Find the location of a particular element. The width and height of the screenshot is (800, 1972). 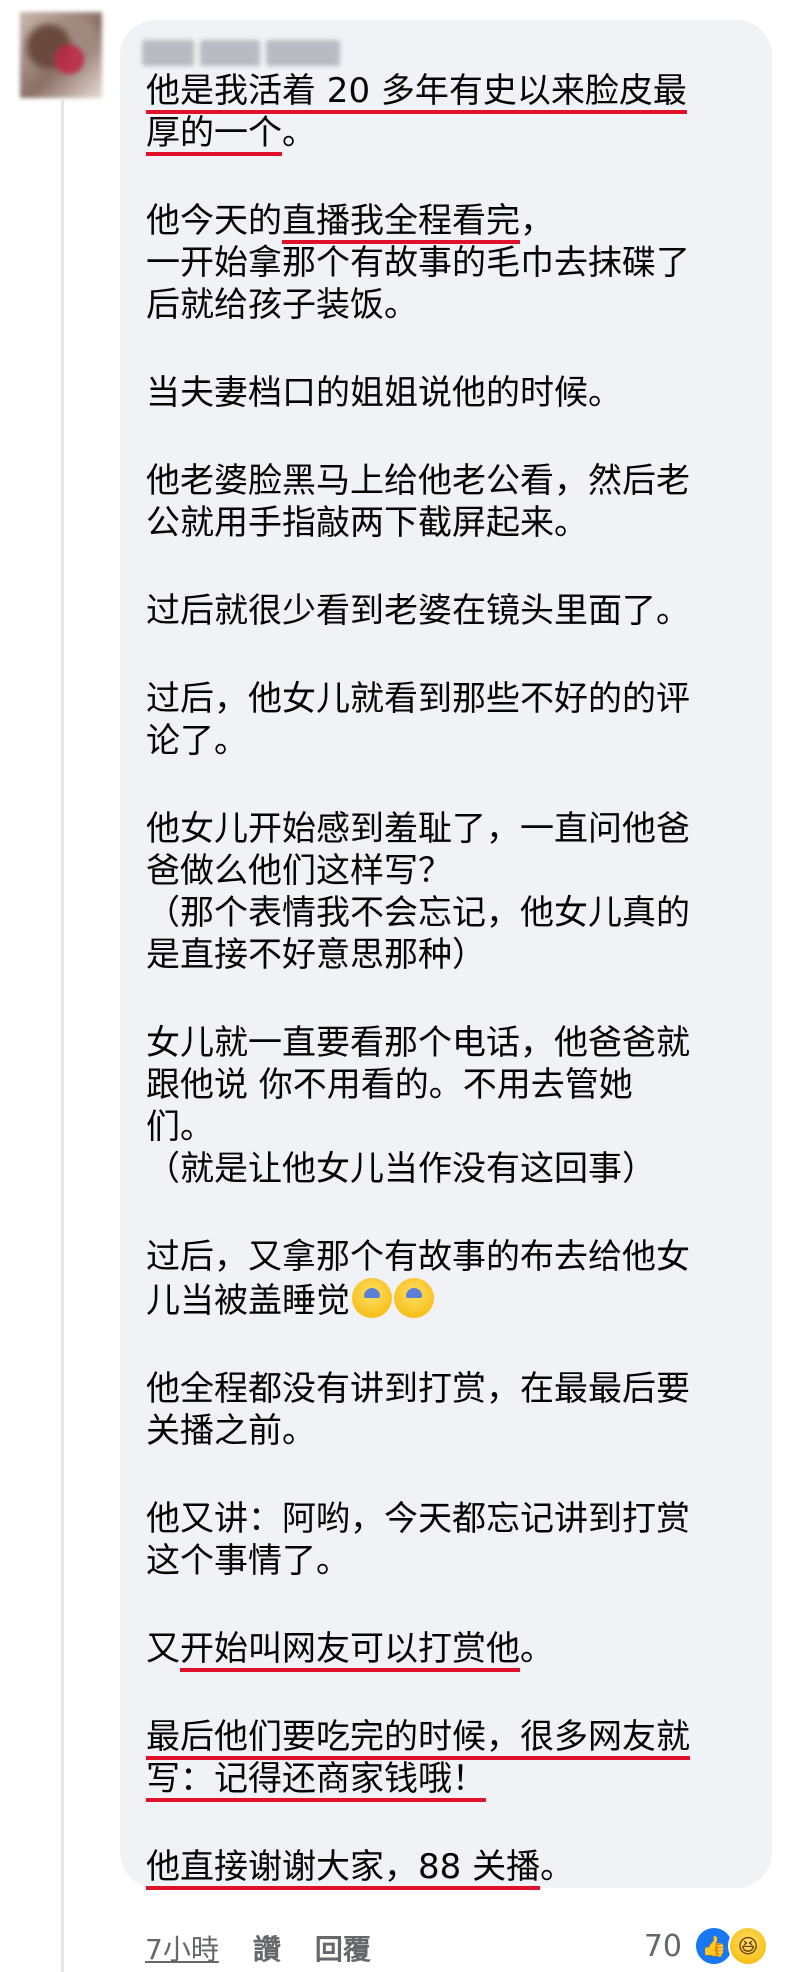

text-segment: 跟他说 你不用看的。不用去管她 is located at coordinates (389, 1085).